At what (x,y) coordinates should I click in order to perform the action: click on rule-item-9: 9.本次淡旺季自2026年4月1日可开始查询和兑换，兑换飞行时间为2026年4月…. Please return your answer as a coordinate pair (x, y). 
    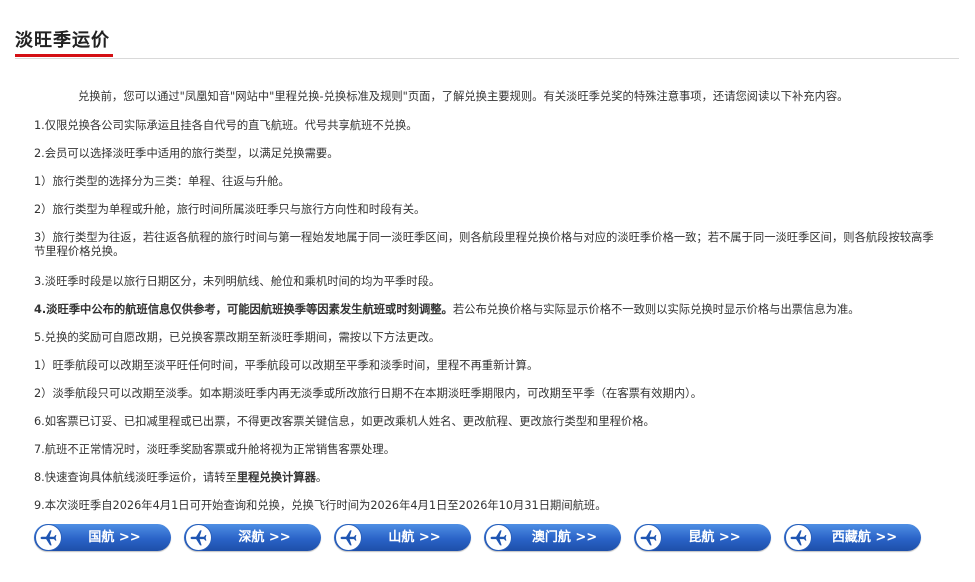
    Looking at the image, I should click on (320, 505).